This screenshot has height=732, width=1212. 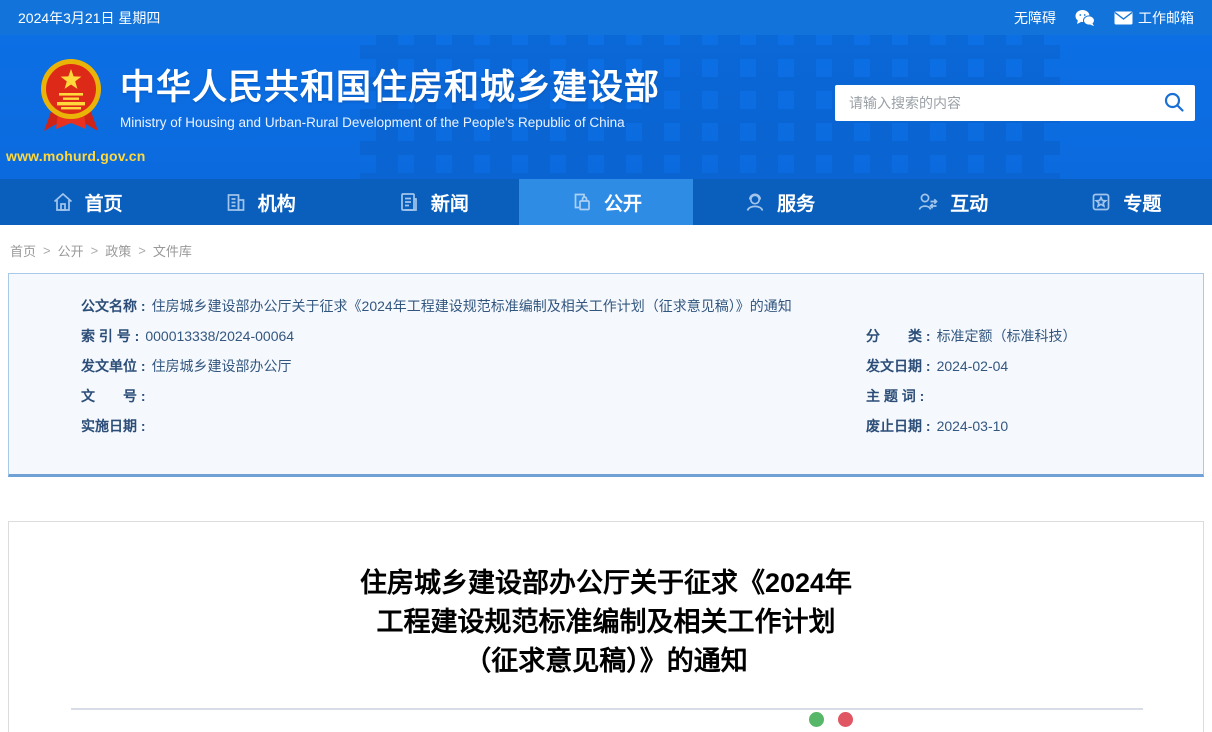 I want to click on interaction-icon, so click(x=928, y=202).